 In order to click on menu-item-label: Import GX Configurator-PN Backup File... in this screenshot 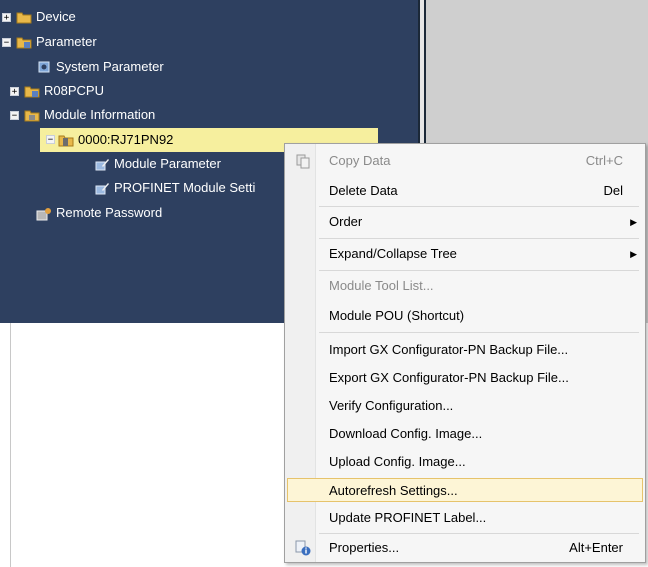, I will do `click(449, 349)`.